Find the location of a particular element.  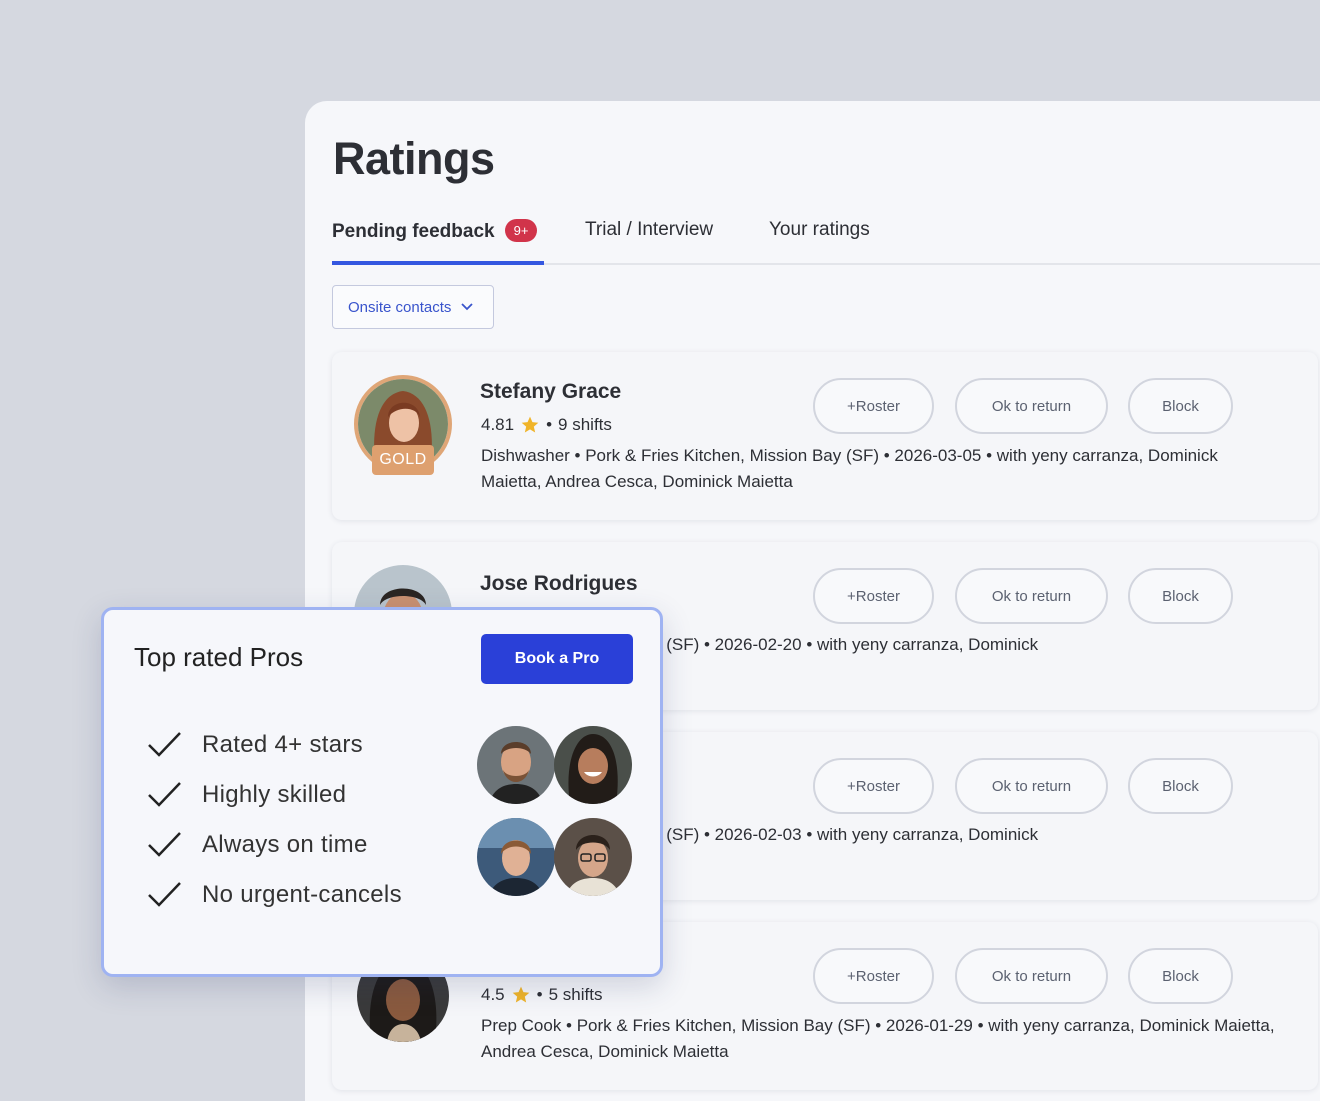

gold-tier-badge: GOLD is located at coordinates (403, 460).